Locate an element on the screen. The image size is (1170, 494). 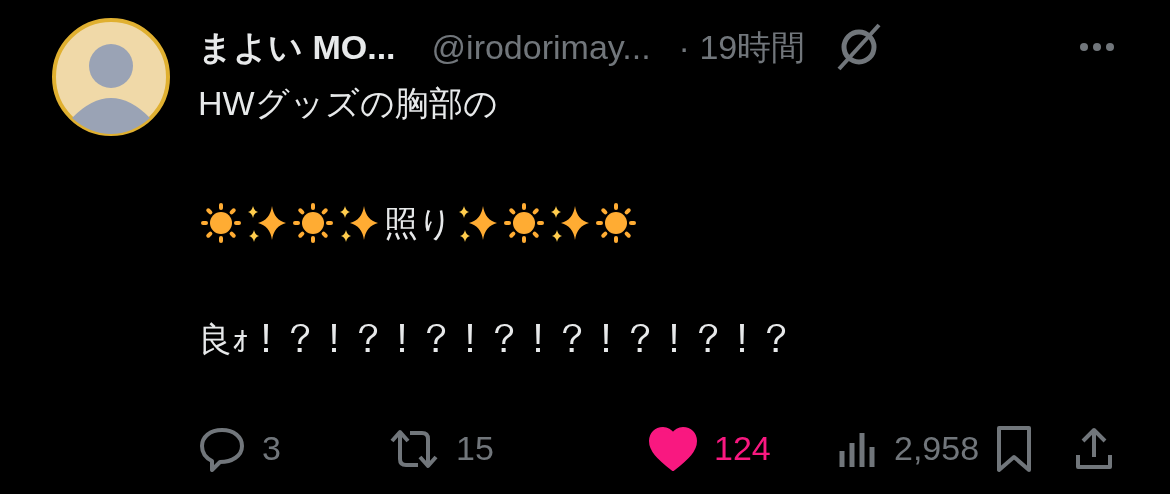
view-count: 2,958 is located at coordinates (937, 448).